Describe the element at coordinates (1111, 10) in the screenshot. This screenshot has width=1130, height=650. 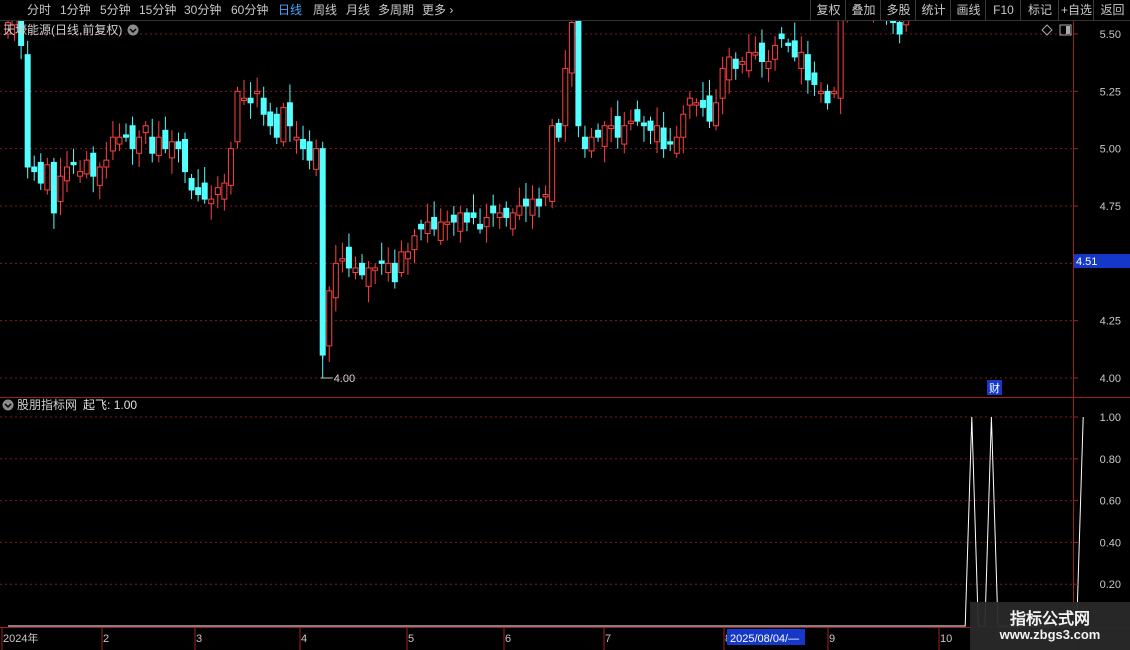
I see `toolbar-button-8: 返回` at that location.